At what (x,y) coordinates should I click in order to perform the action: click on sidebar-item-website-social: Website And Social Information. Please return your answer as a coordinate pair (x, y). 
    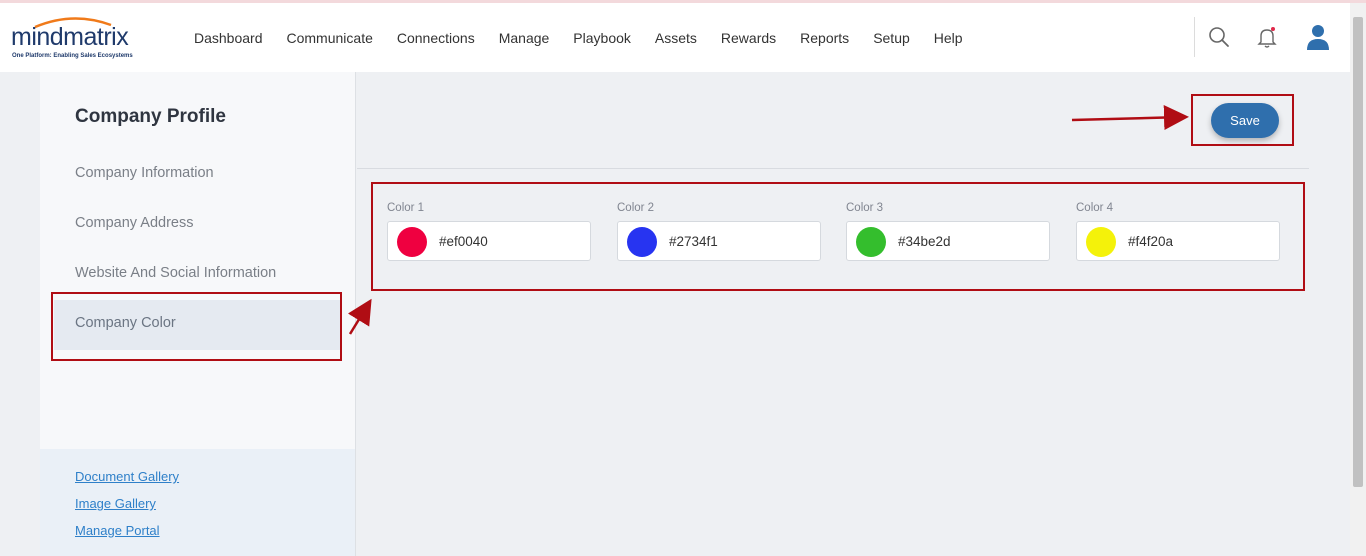
    Looking at the image, I should click on (175, 273).